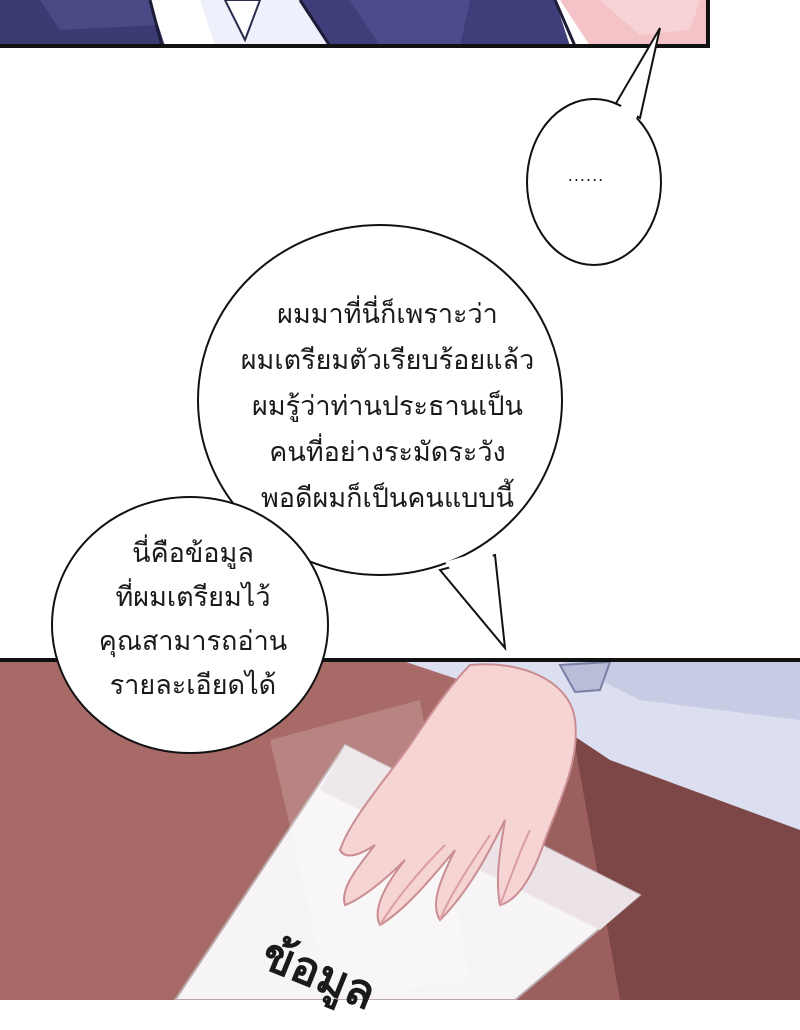  I want to click on info-speech-line: คุณสามารถอ่าน, so click(193, 641).